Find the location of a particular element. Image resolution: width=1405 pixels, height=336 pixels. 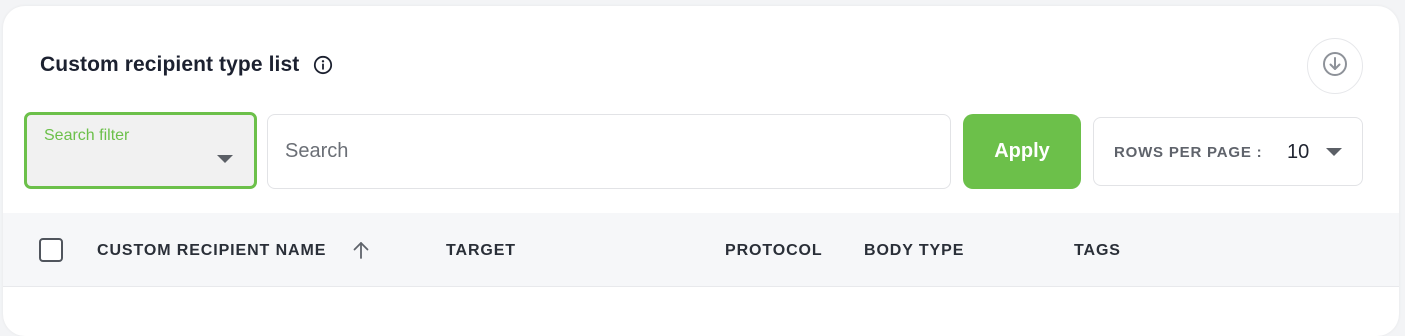

apply-button: Apply is located at coordinates (1022, 151).